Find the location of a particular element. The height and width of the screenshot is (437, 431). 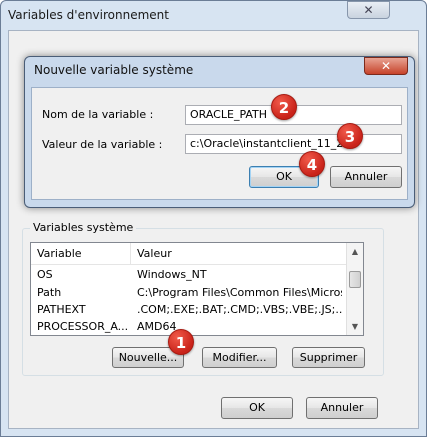

cell-variable: Path is located at coordinates (49, 292).